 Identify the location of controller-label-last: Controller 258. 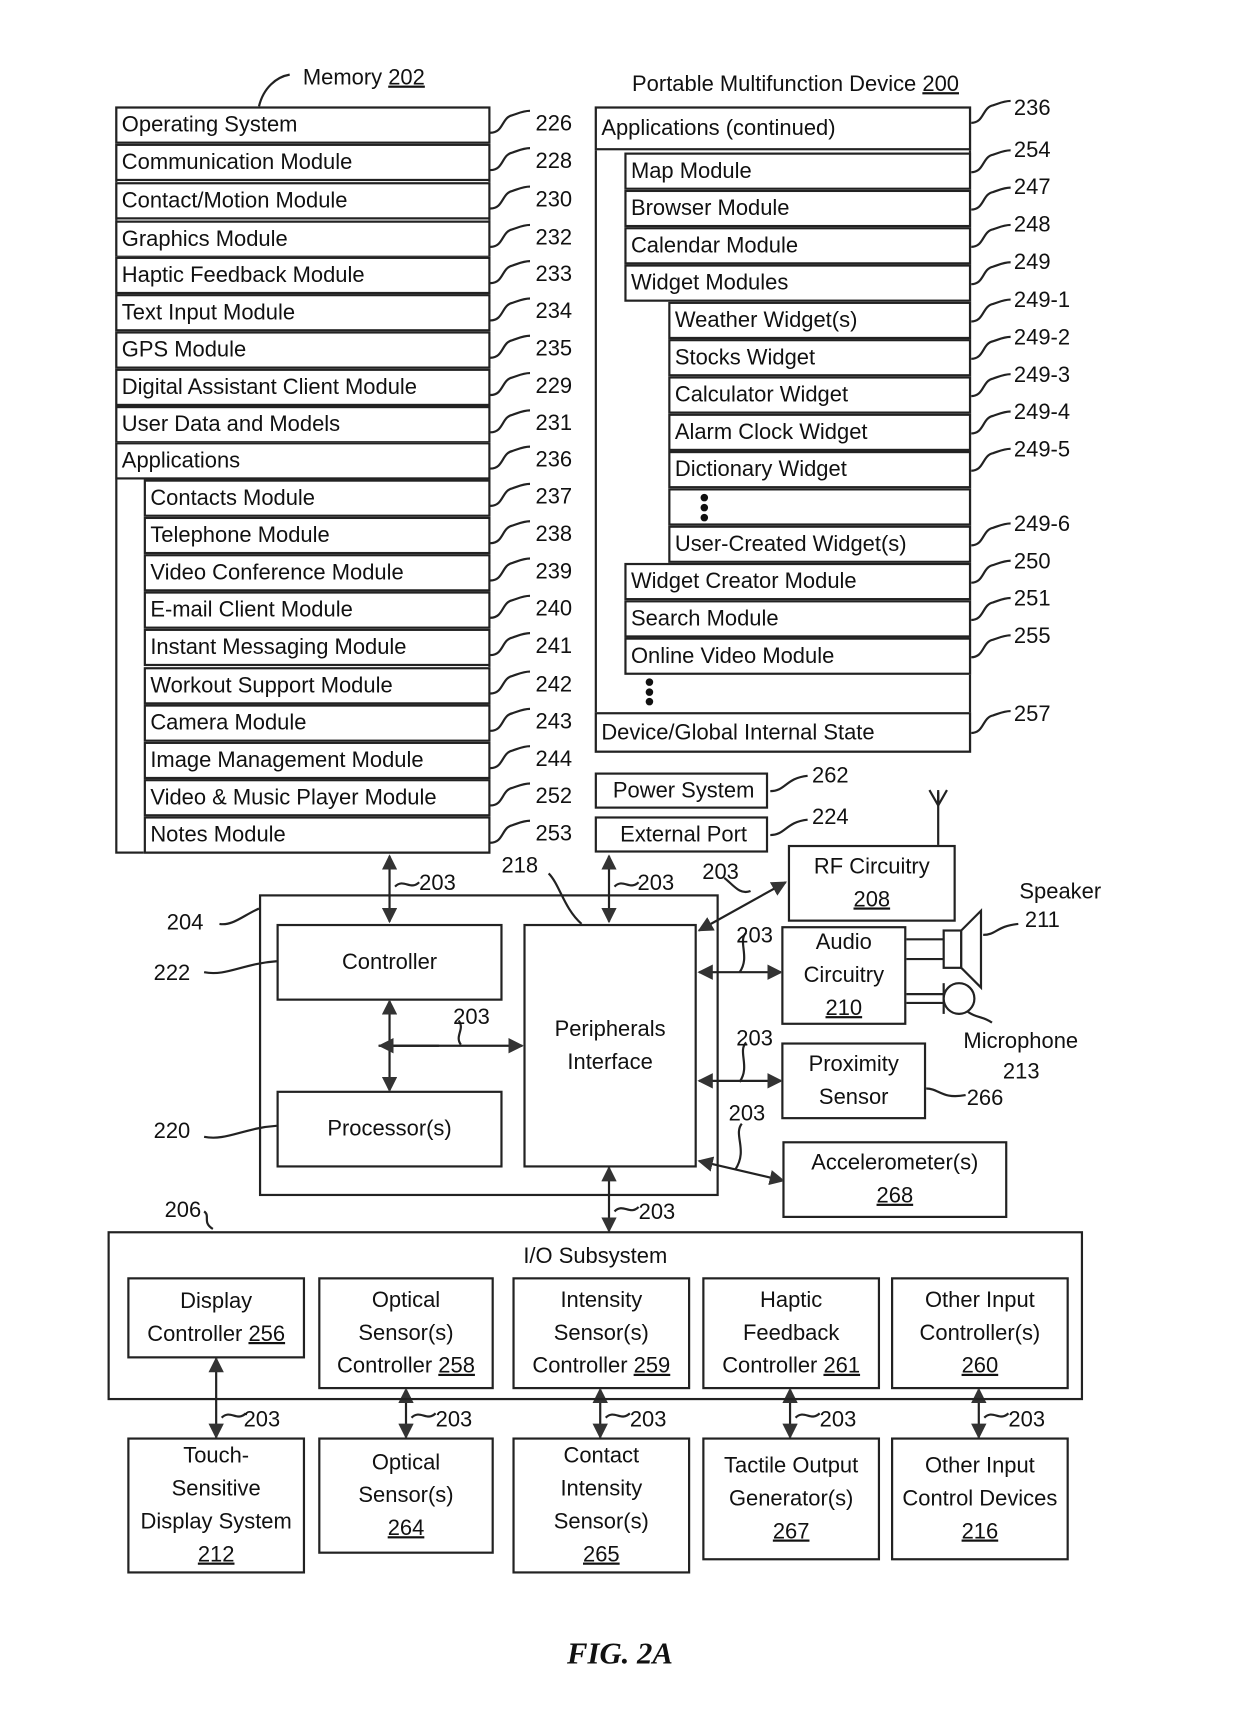
(406, 1366).